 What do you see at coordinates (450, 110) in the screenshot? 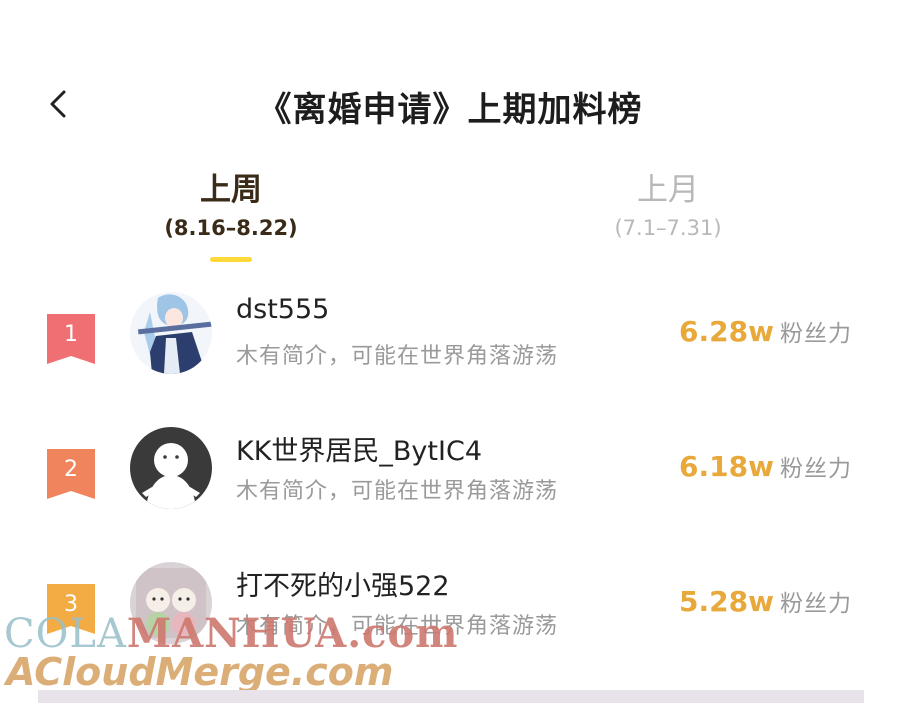
I see `page-title: 《离婚申请》上期加料榜` at bounding box center [450, 110].